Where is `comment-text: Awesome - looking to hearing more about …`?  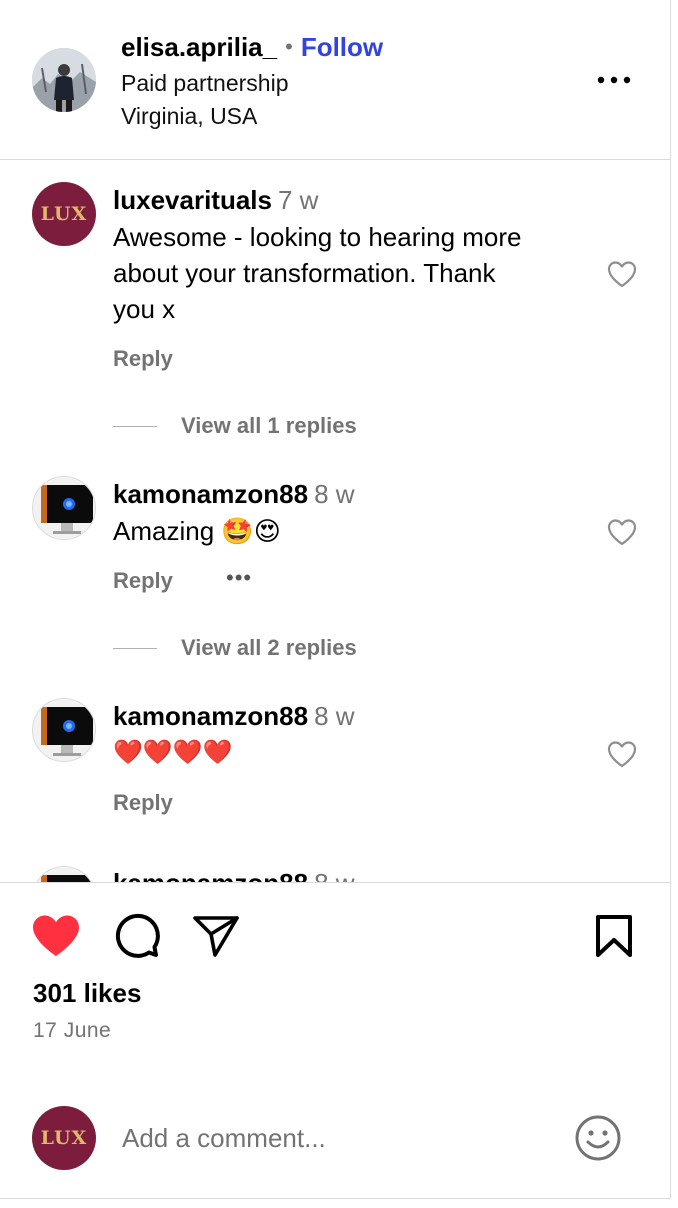 comment-text: Awesome - looking to hearing more about … is located at coordinates (348, 273).